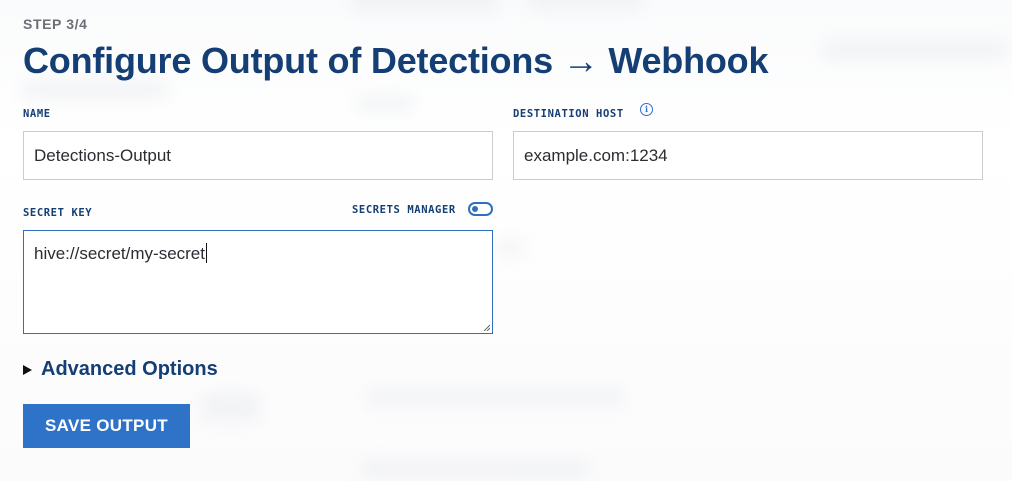  What do you see at coordinates (396, 60) in the screenshot?
I see `page-title: Configure Output of Detections → Webhook` at bounding box center [396, 60].